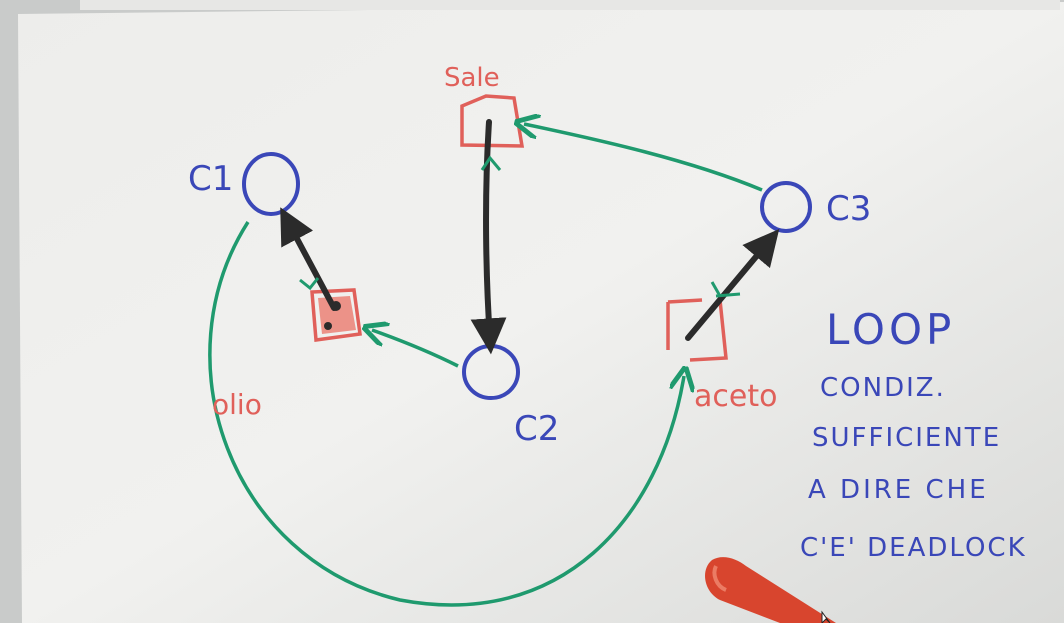 This screenshot has width=1064, height=623. Describe the element at coordinates (906, 438) in the screenshot. I see `note-line-3: SUFFICIENTE` at that location.